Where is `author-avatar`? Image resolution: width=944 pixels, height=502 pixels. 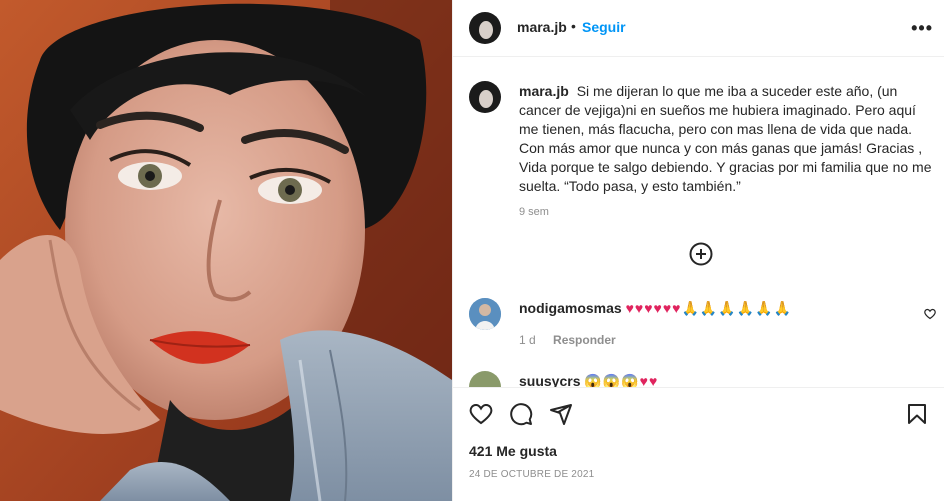
author-avatar is located at coordinates (485, 28).